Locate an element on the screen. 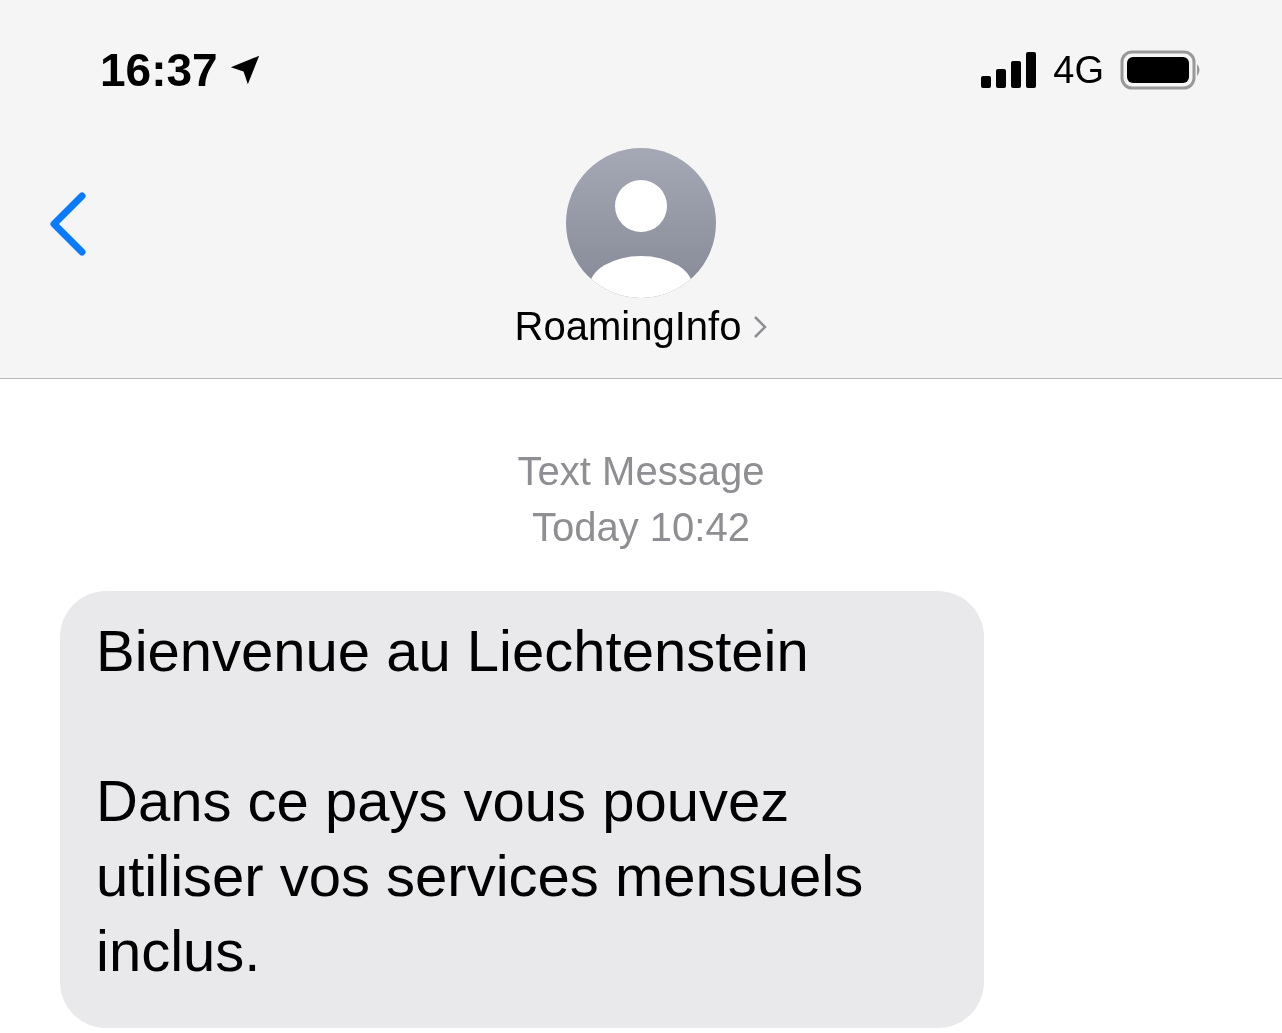 The height and width of the screenshot is (1033, 1282). chevron-right-icon is located at coordinates (760, 326).